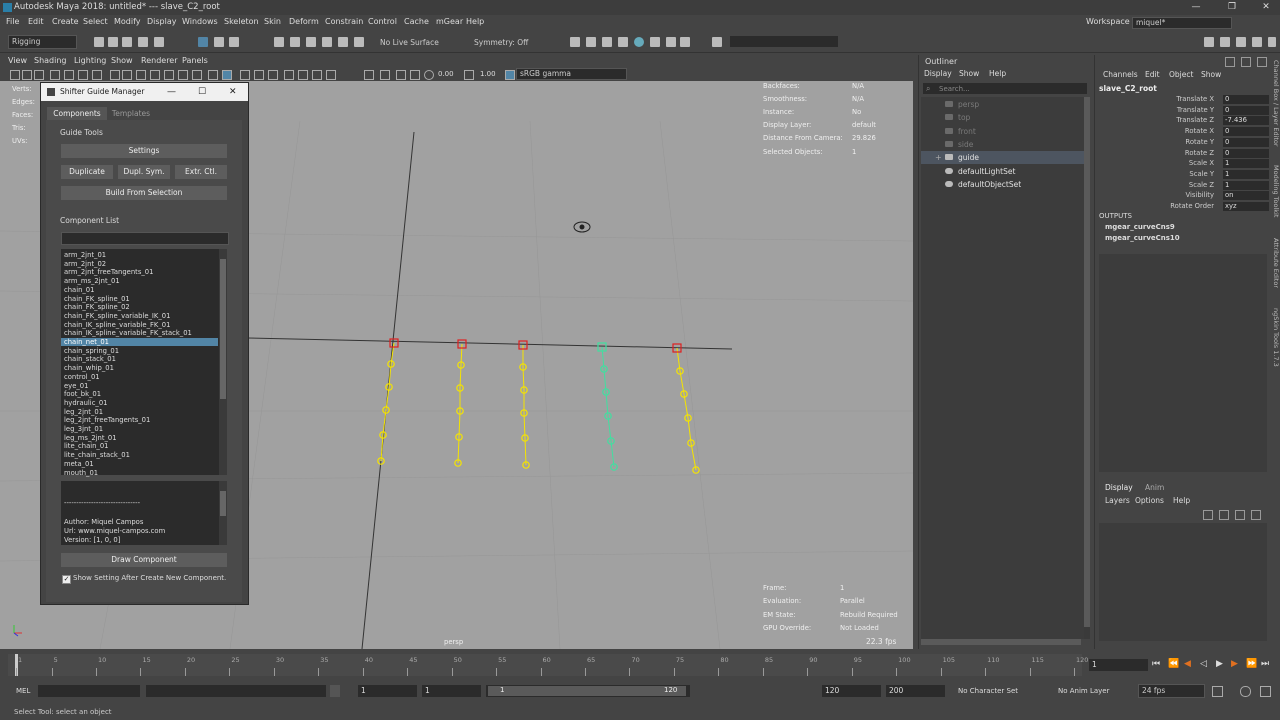 Image resolution: width=1280 pixels, height=720 pixels. I want to click on dupl-sym-button: Dupl. Sym., so click(144, 172).